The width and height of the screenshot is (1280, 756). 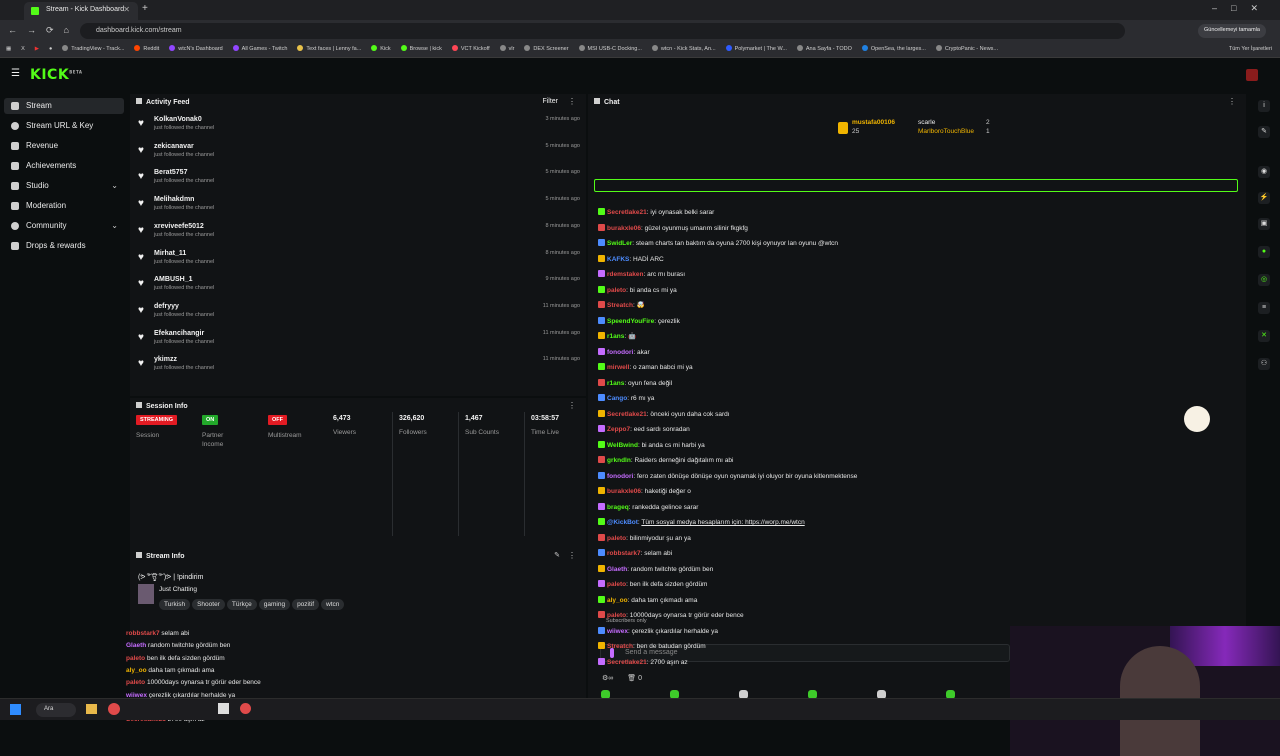 I want to click on chat-username: @KickBot, so click(x=622, y=522).